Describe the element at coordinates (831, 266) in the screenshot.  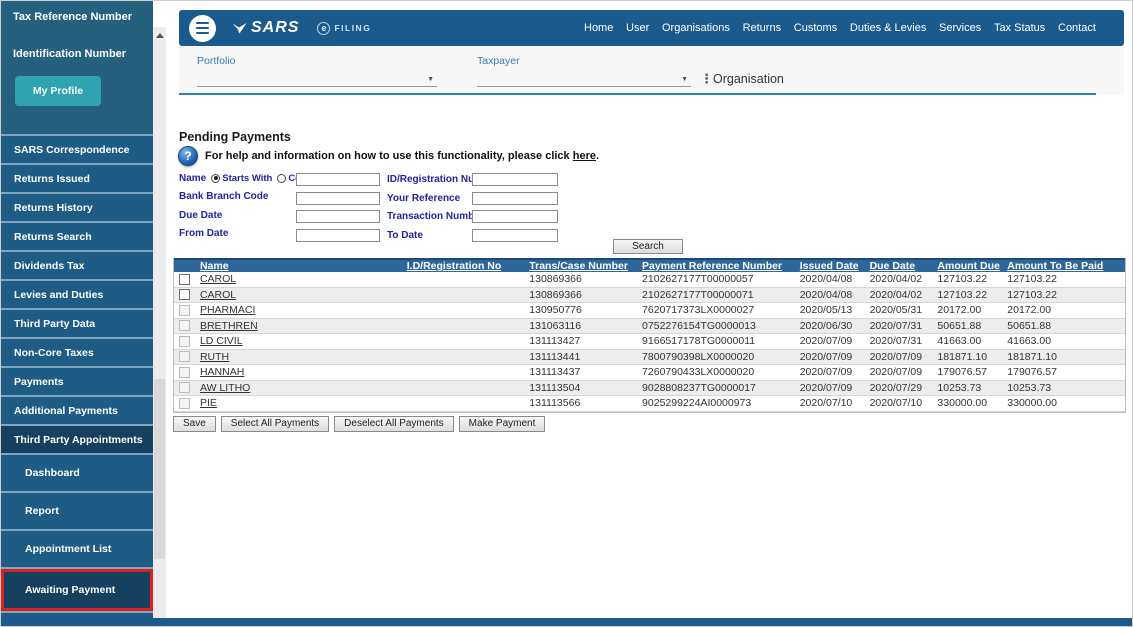
I see `column-header-issued: Issued Date` at that location.